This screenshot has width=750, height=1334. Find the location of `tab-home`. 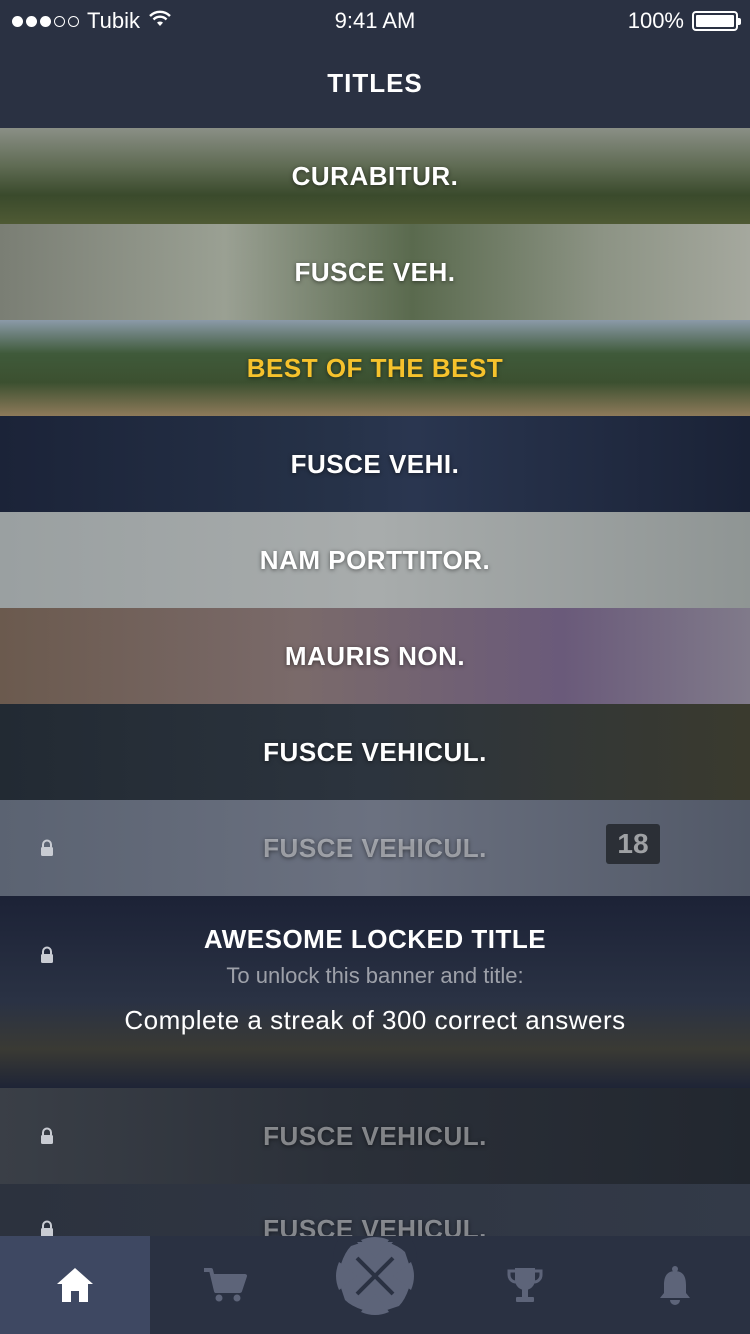

tab-home is located at coordinates (75, 1285).